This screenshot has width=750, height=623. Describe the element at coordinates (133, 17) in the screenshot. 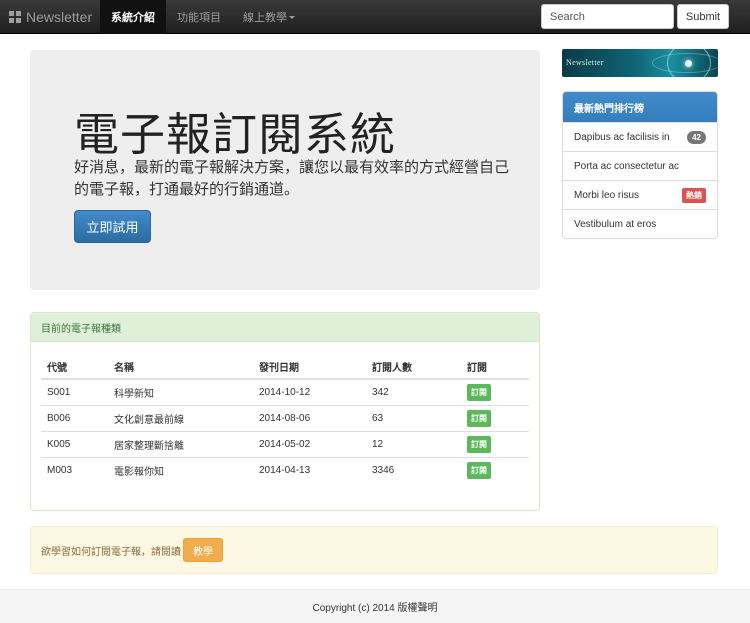

I see `nav-item-intro: 系統介紹` at that location.